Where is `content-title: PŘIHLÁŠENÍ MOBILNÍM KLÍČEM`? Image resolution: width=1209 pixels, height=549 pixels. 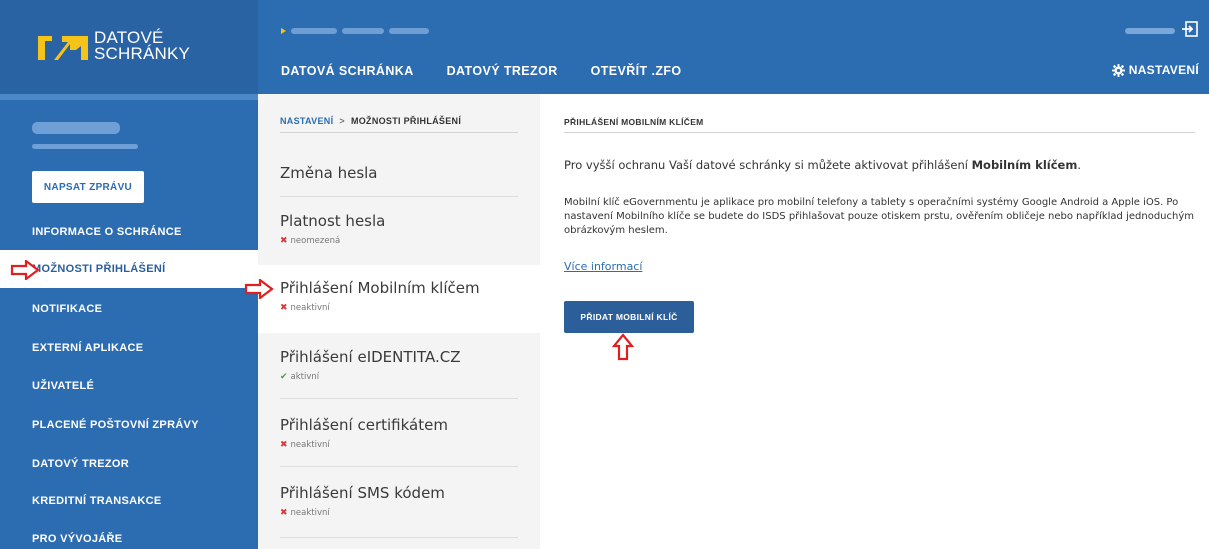
content-title: PŘIHLÁŠENÍ MOBILNÍM KLÍČEM is located at coordinates (634, 122).